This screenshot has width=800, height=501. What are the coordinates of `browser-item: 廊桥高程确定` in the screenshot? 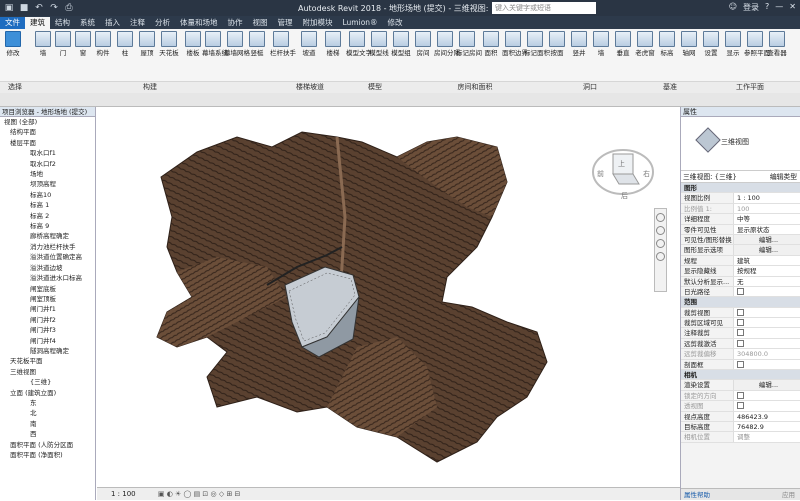 It's located at (47, 236).